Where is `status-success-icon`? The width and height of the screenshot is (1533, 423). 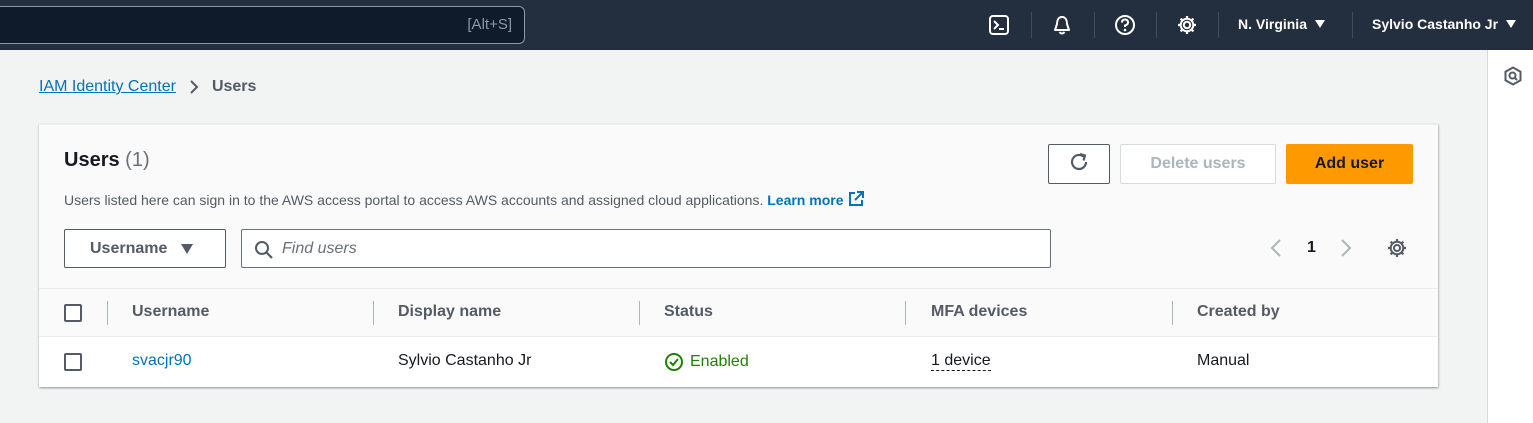
status-success-icon is located at coordinates (674, 362).